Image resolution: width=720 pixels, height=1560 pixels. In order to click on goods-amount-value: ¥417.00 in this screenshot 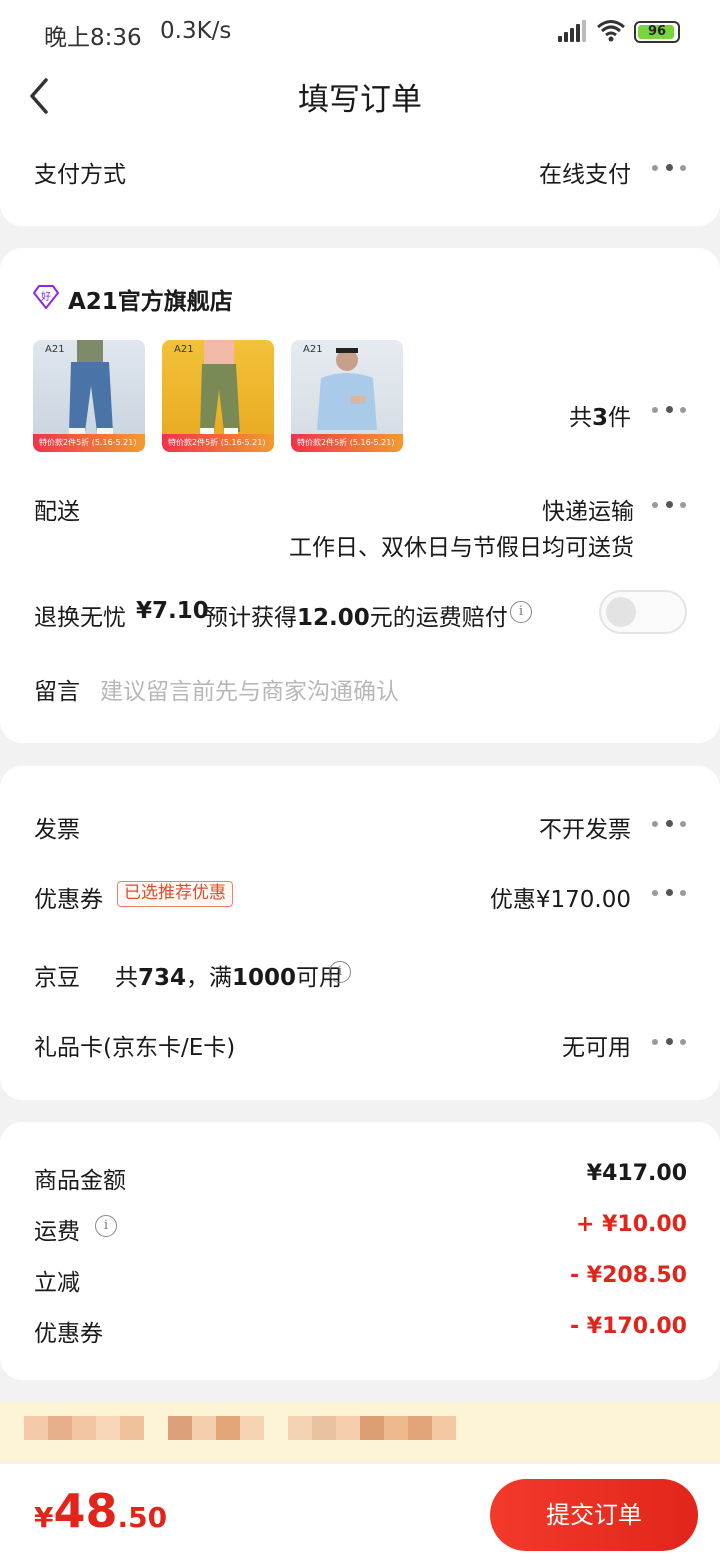, I will do `click(636, 1173)`.